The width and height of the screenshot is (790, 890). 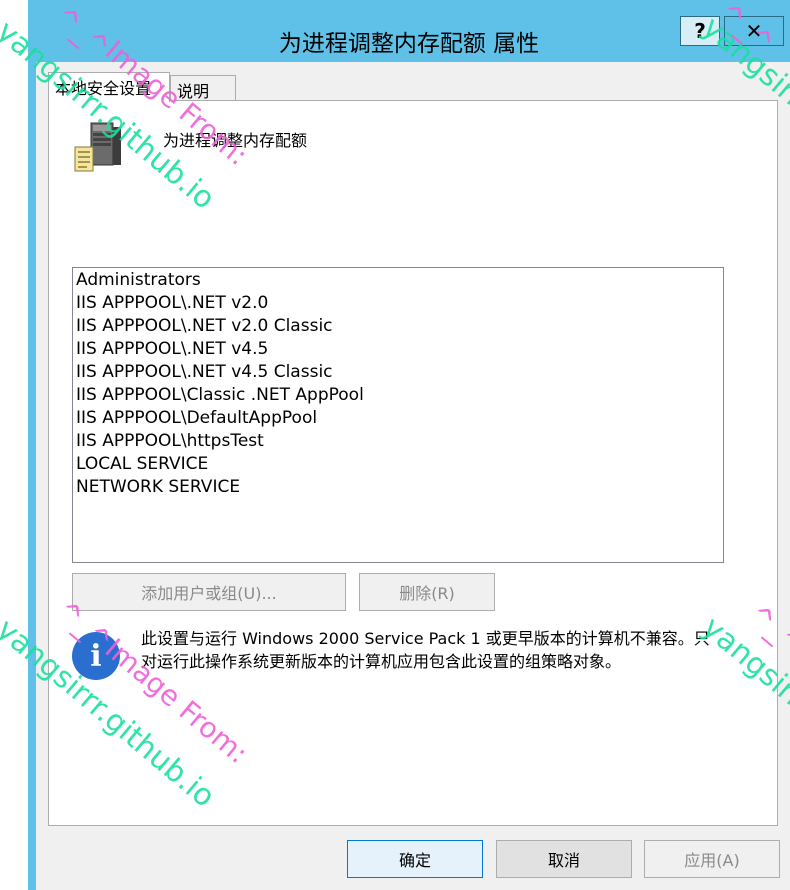 What do you see at coordinates (96, 656) in the screenshot?
I see `info-icon: i` at bounding box center [96, 656].